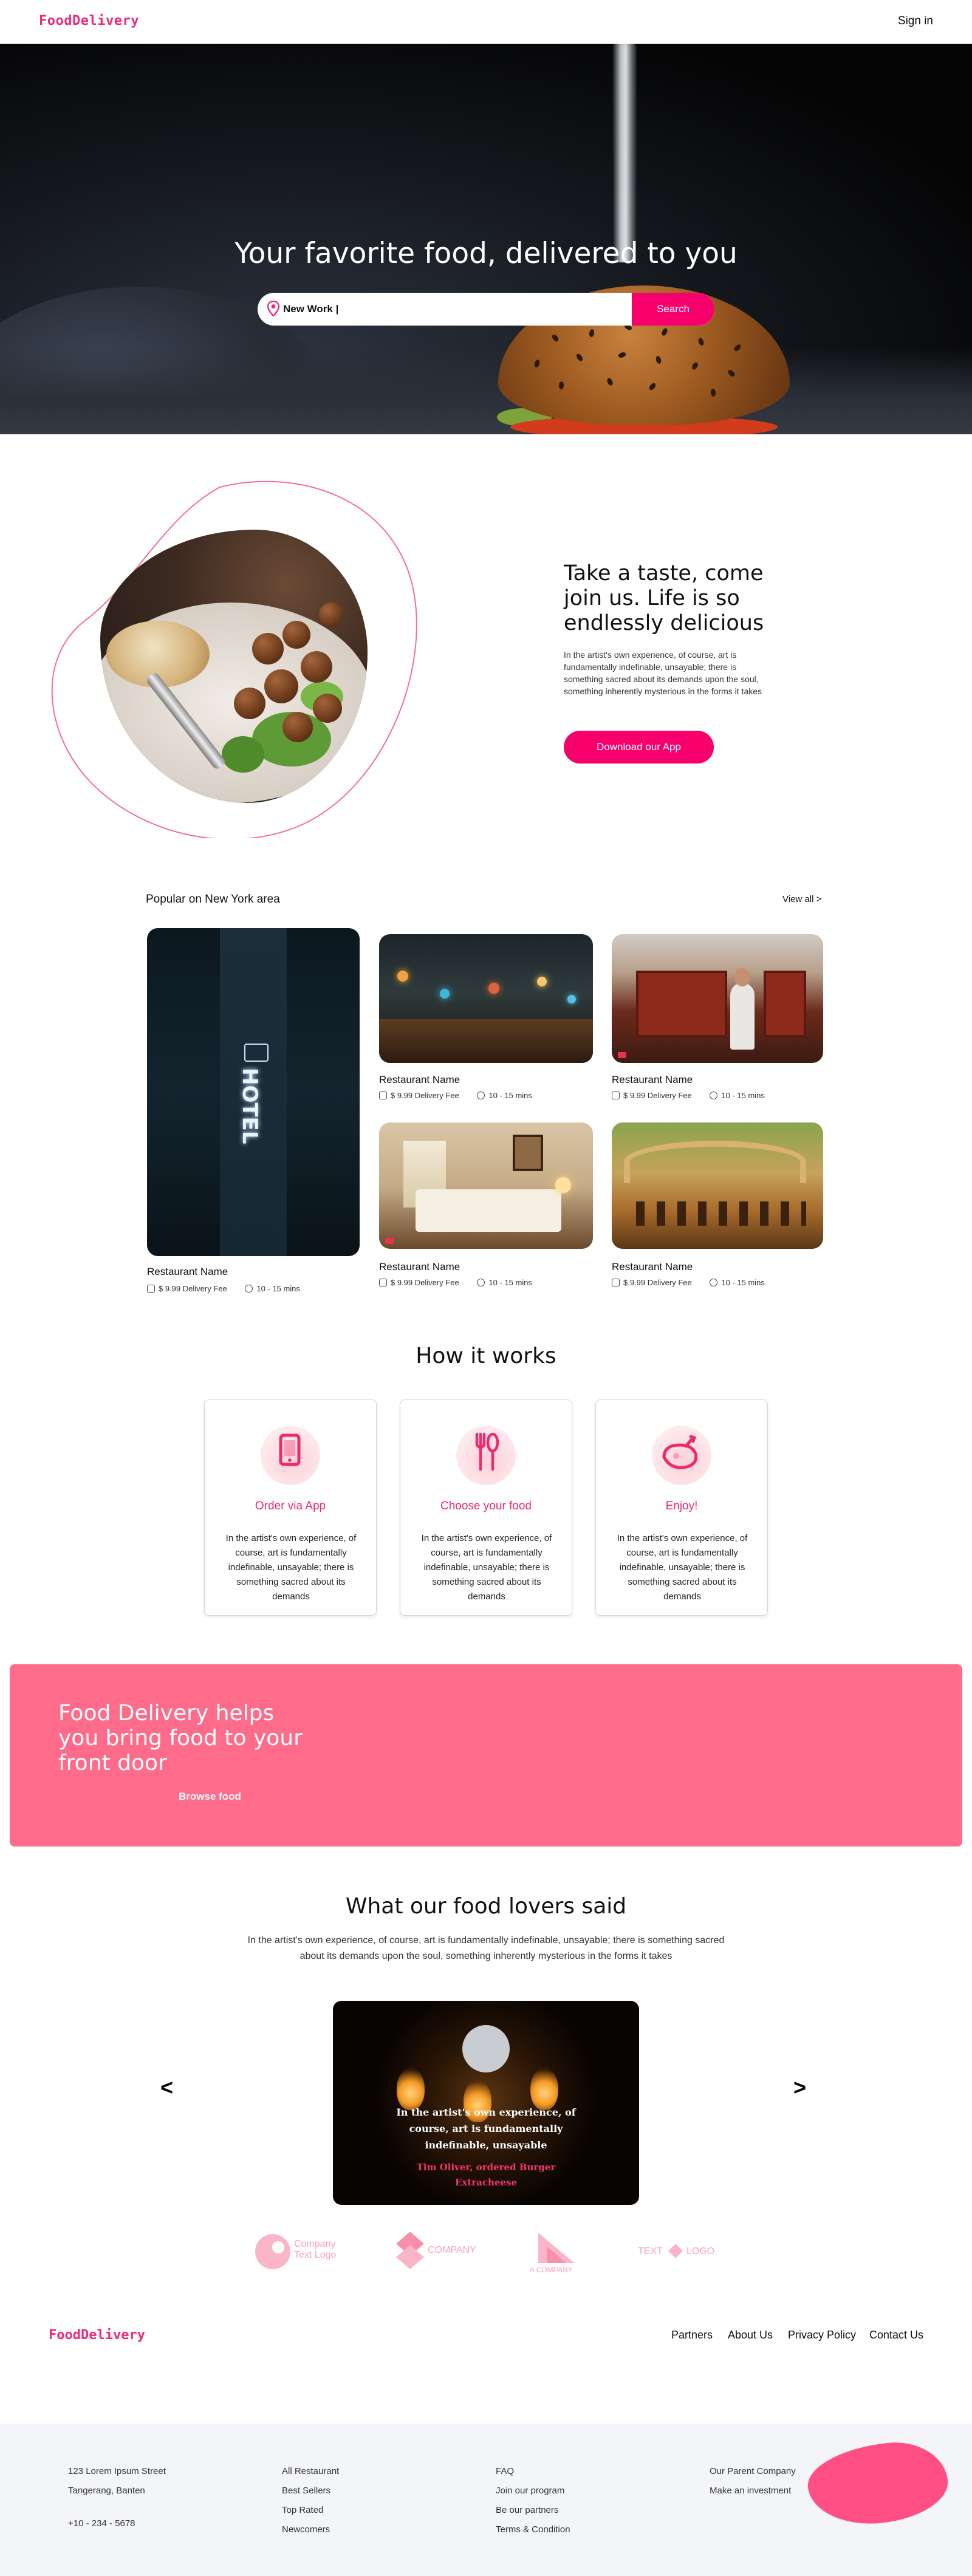 The height and width of the screenshot is (2576, 972). I want to click on footer-link: Newcomers, so click(306, 2529).